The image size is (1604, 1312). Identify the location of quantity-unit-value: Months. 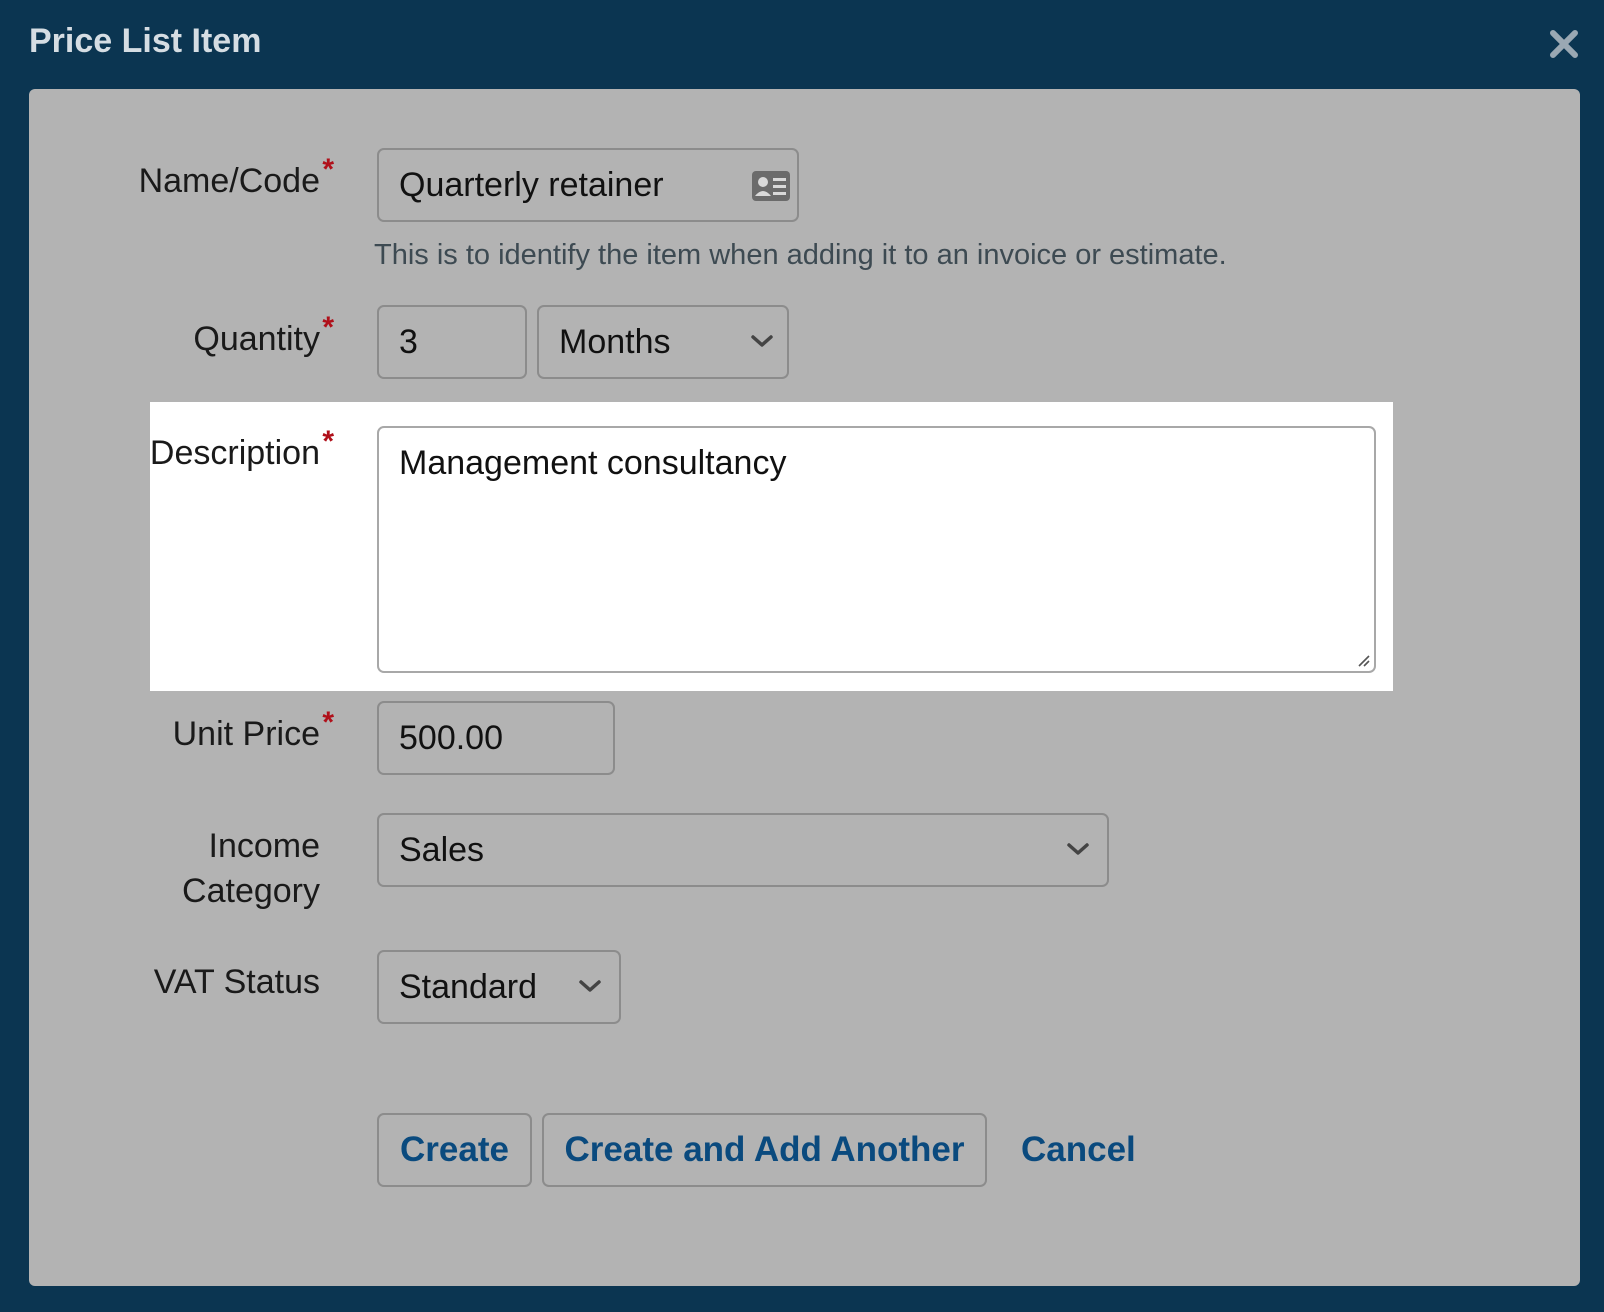
(615, 342).